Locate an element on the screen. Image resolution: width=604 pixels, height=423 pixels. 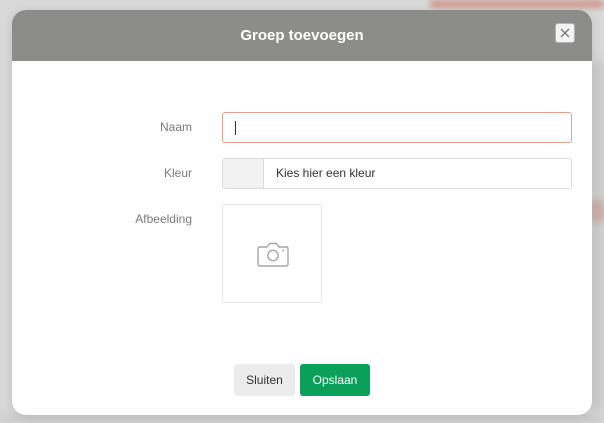
camera-icon is located at coordinates (273, 254).